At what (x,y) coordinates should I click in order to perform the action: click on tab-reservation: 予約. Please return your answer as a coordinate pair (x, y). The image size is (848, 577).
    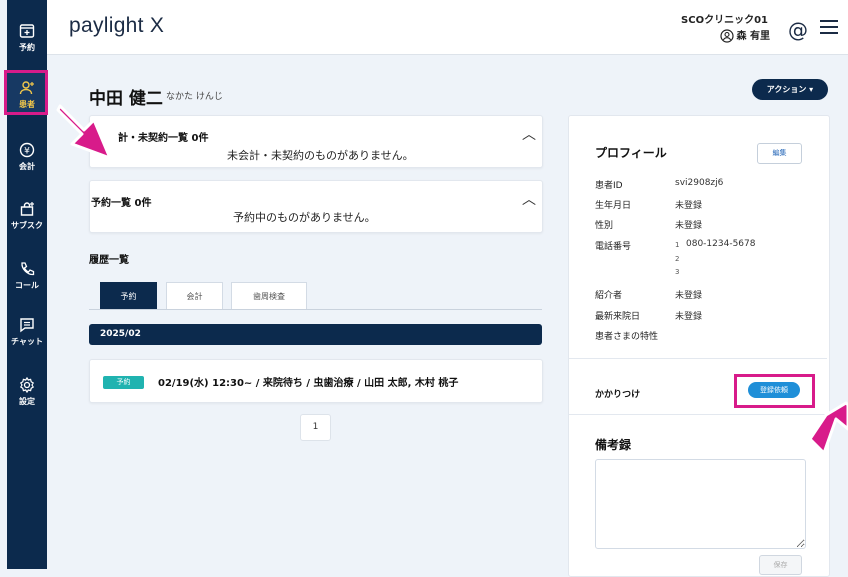
    Looking at the image, I should click on (128, 296).